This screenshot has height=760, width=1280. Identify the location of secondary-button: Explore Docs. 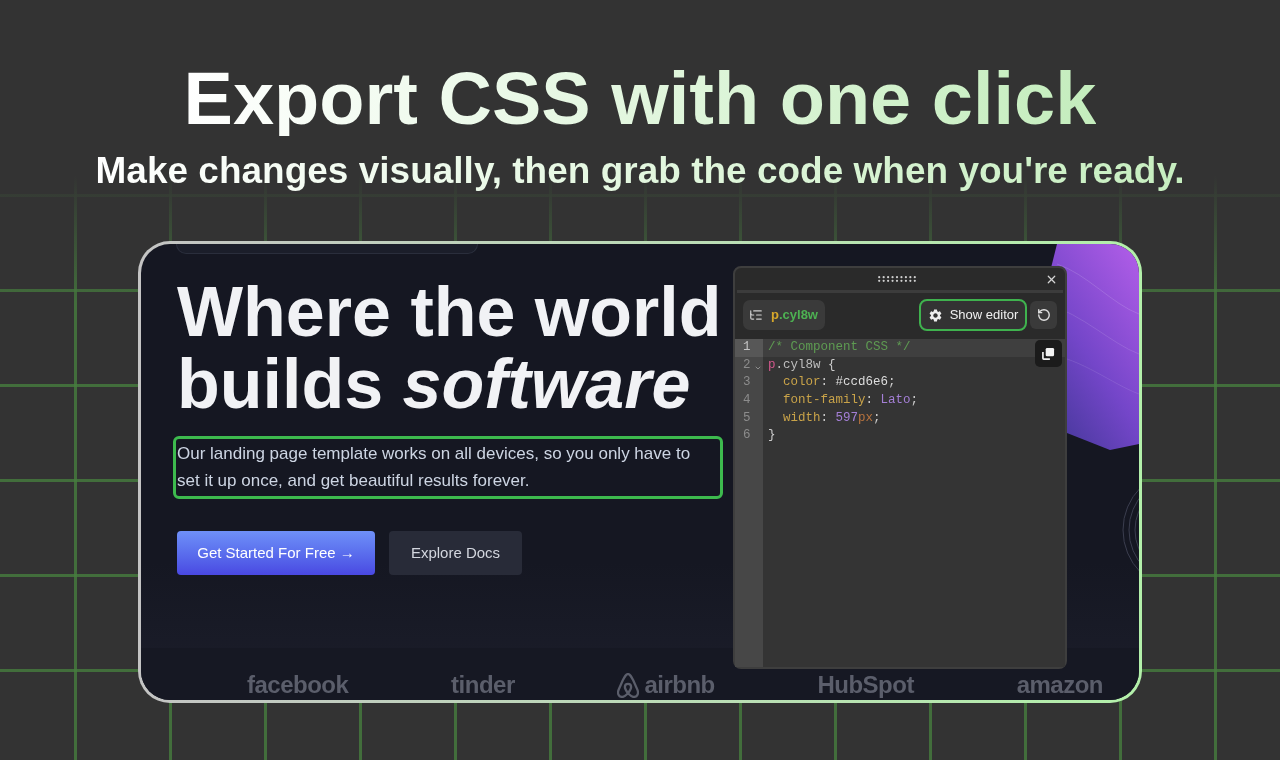
(455, 553).